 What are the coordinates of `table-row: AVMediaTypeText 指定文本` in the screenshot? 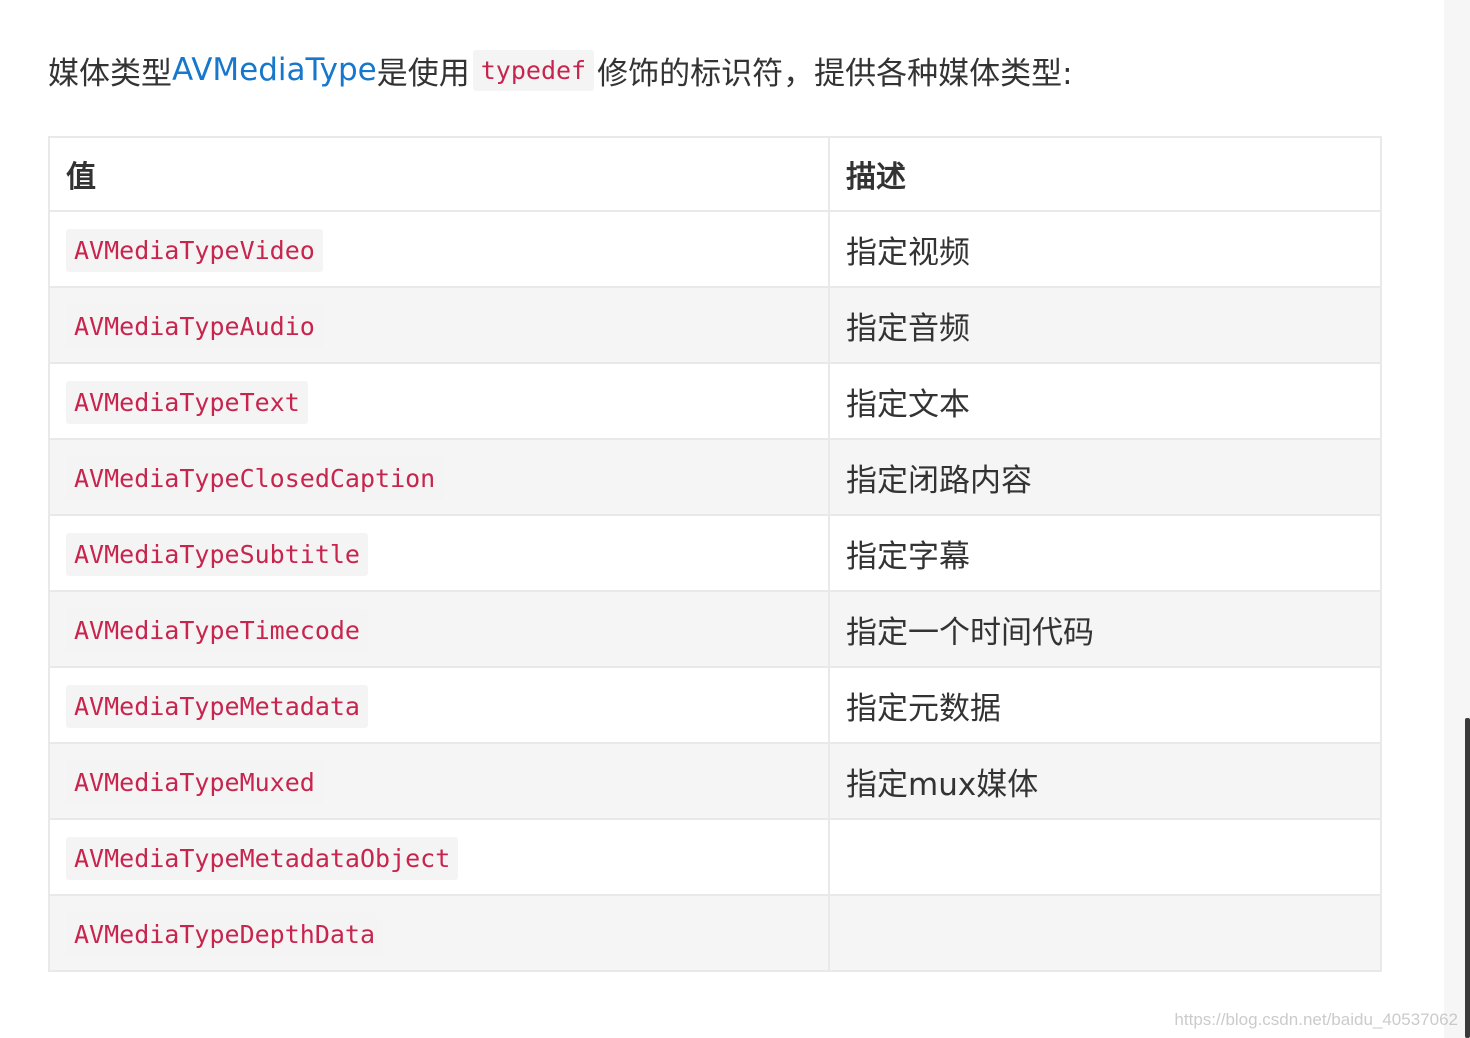 It's located at (715, 401).